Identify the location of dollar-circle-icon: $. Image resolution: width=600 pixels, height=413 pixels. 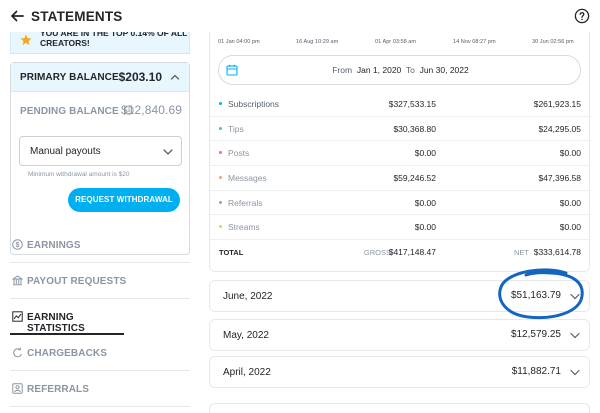
(17, 244).